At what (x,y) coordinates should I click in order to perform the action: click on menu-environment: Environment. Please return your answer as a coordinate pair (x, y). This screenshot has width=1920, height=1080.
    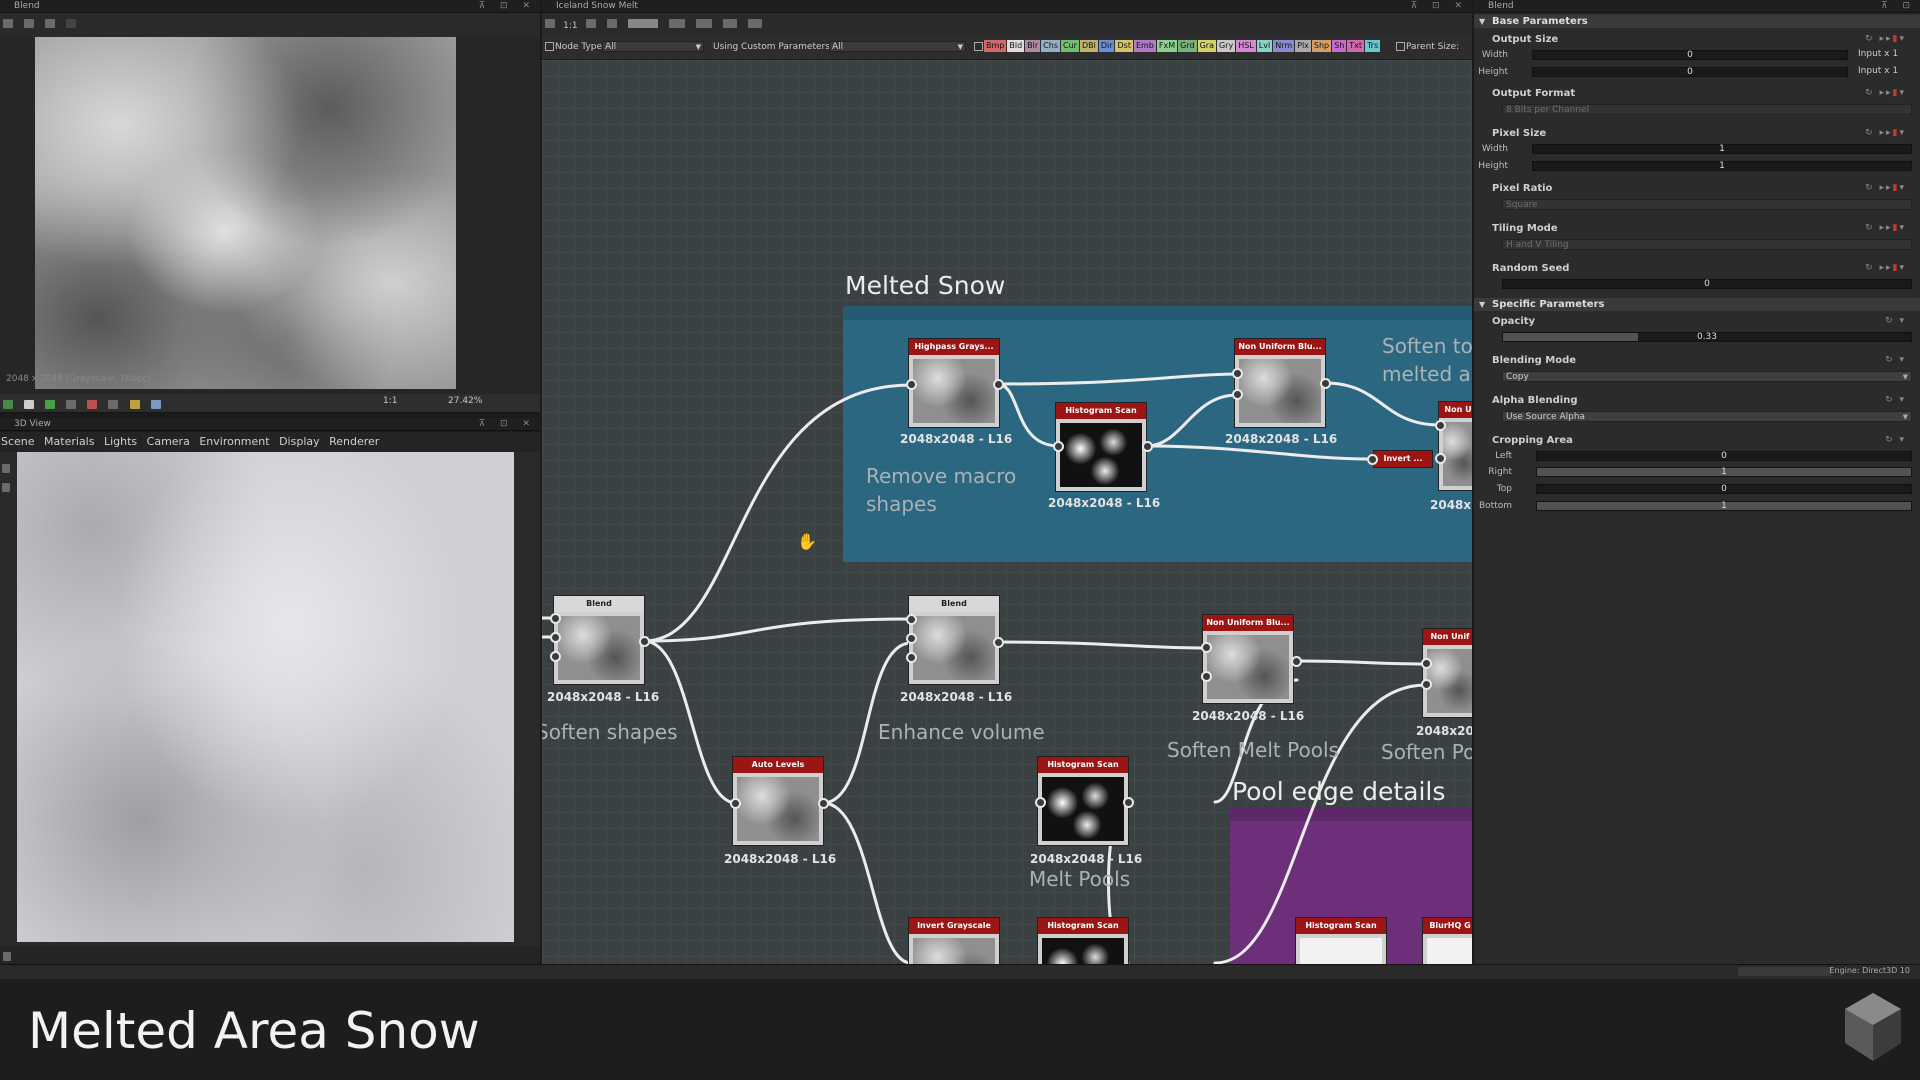
    Looking at the image, I should click on (234, 441).